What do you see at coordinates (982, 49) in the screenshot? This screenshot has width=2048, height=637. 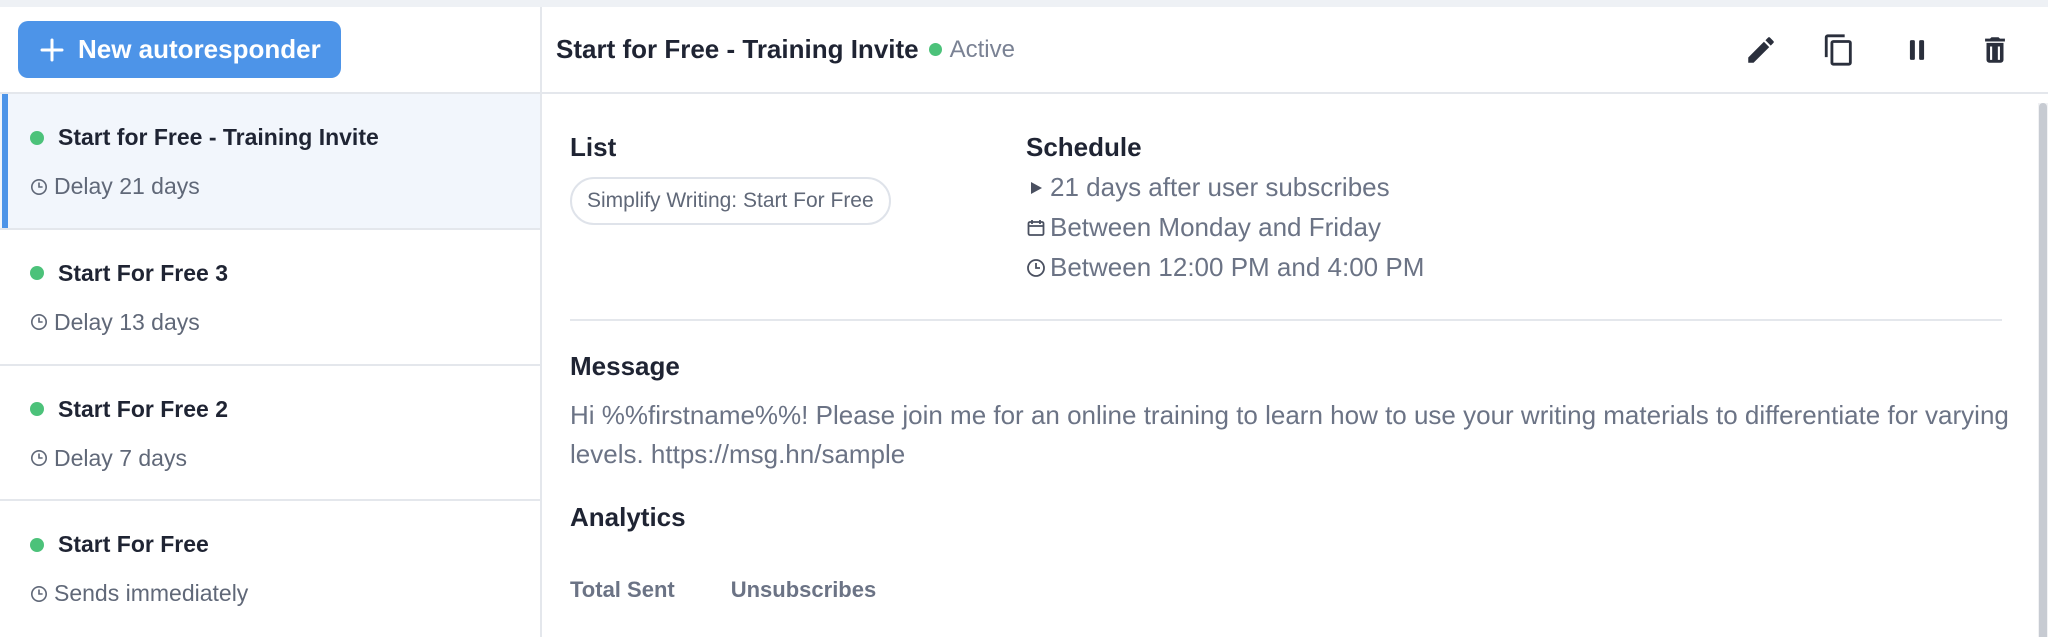 I see `status-label: Active` at bounding box center [982, 49].